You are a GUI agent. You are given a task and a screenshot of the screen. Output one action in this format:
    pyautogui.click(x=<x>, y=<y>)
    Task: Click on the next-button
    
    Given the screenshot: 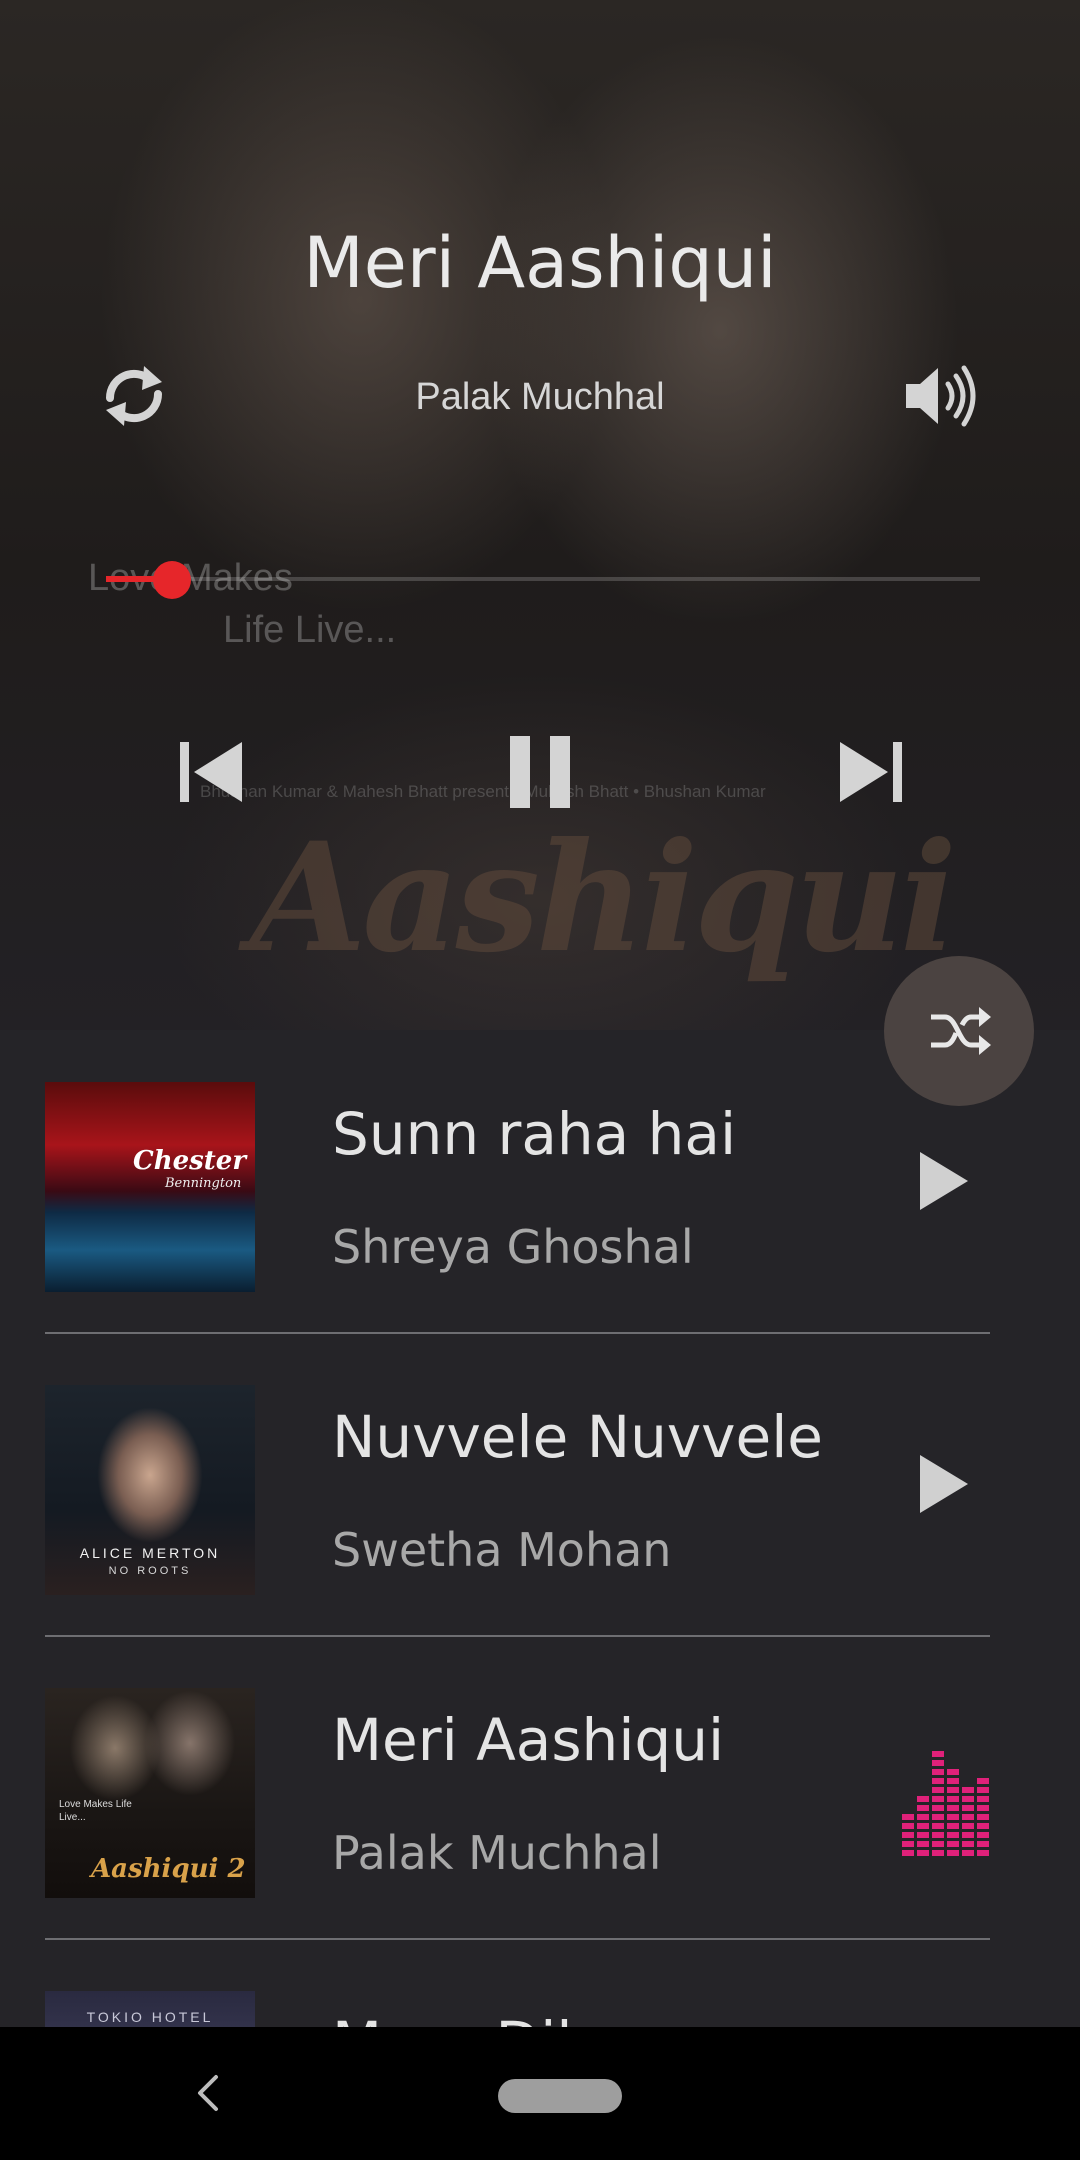 What is the action you would take?
    pyautogui.click(x=871, y=772)
    